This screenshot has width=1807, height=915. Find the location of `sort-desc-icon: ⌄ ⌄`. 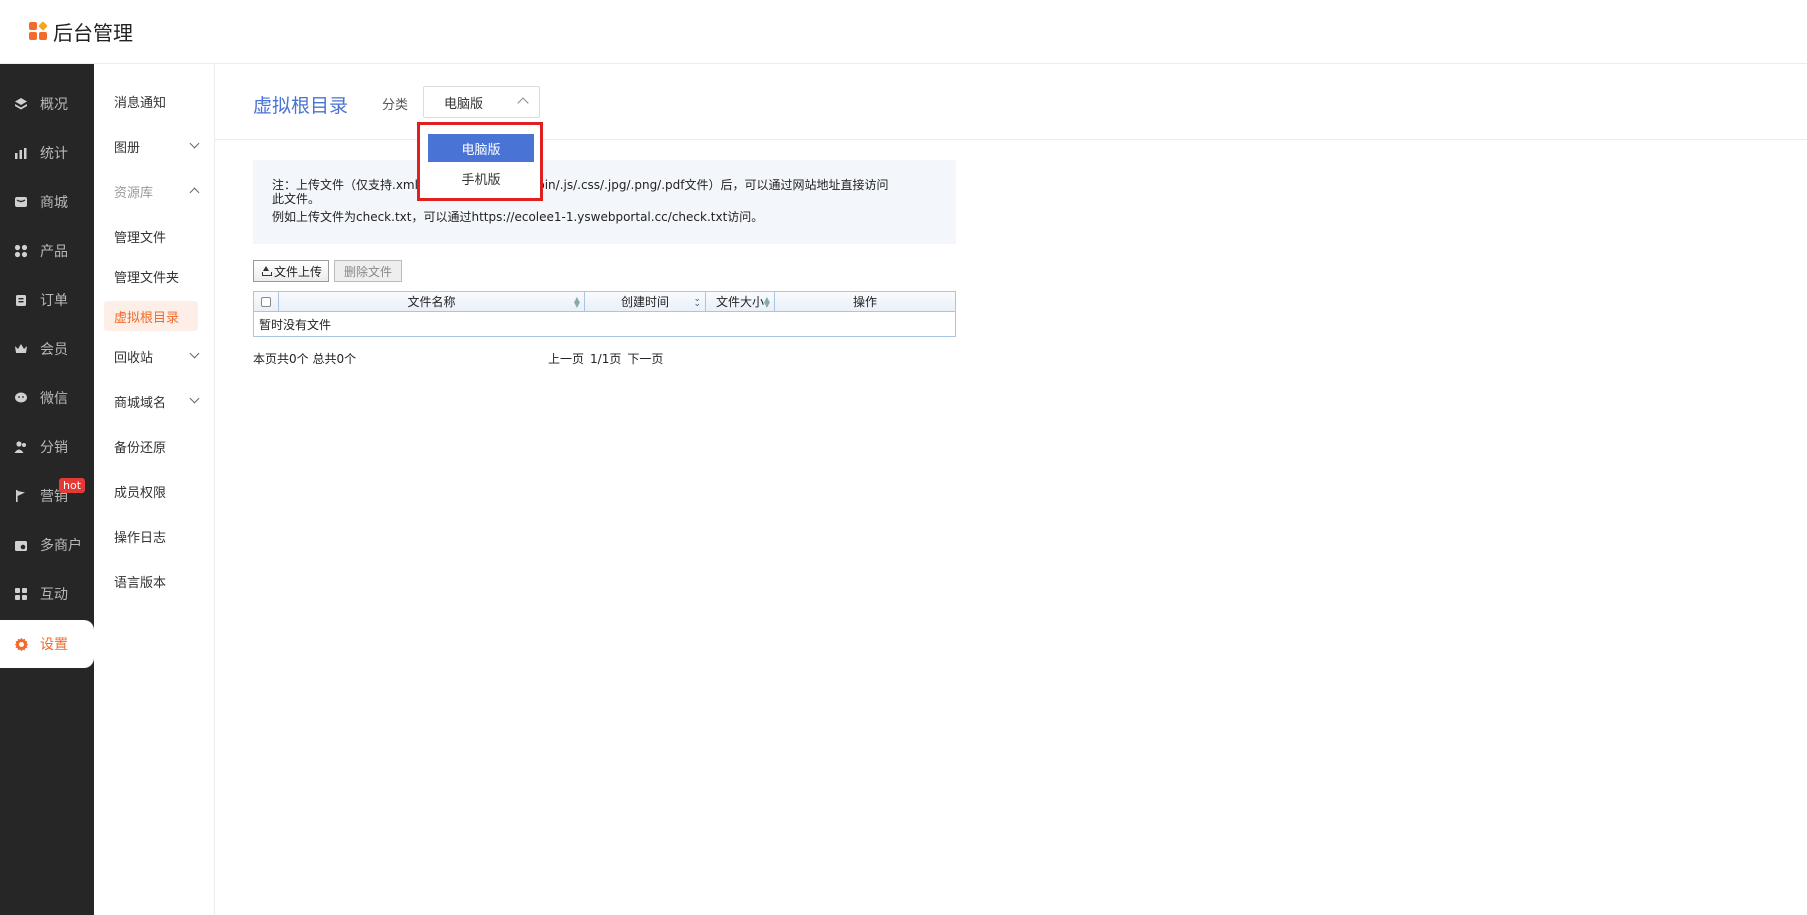

sort-desc-icon: ⌄ ⌄ is located at coordinates (697, 301).